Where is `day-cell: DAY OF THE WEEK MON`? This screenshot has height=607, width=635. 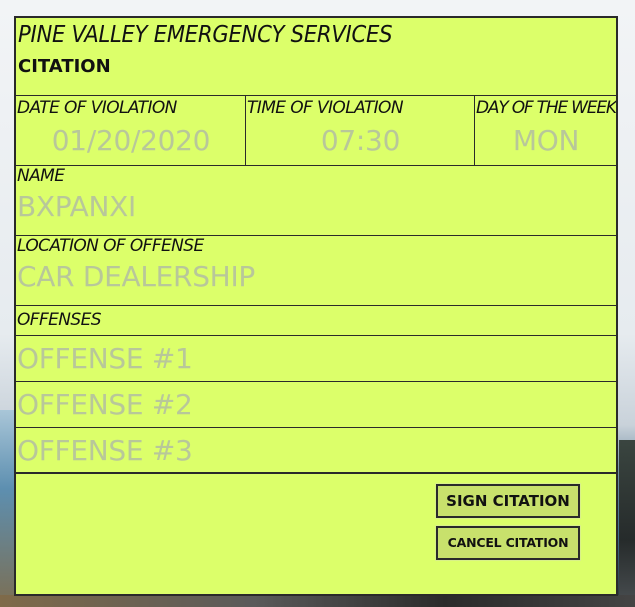
day-cell: DAY OF THE WEEK MON is located at coordinates (545, 130).